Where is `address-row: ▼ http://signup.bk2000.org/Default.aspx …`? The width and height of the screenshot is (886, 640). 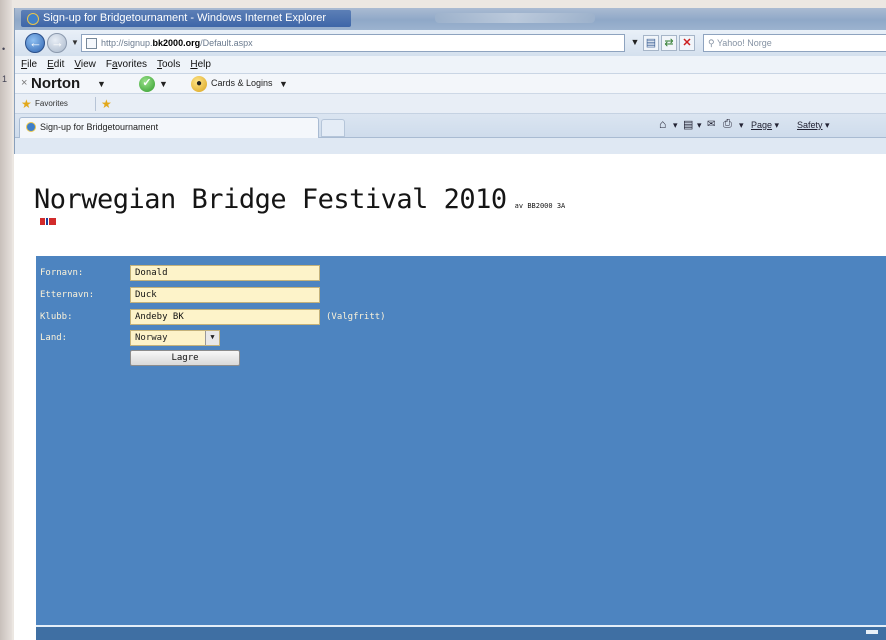 address-row: ▼ http://signup.bk2000.org/Default.aspx … is located at coordinates (450, 43).